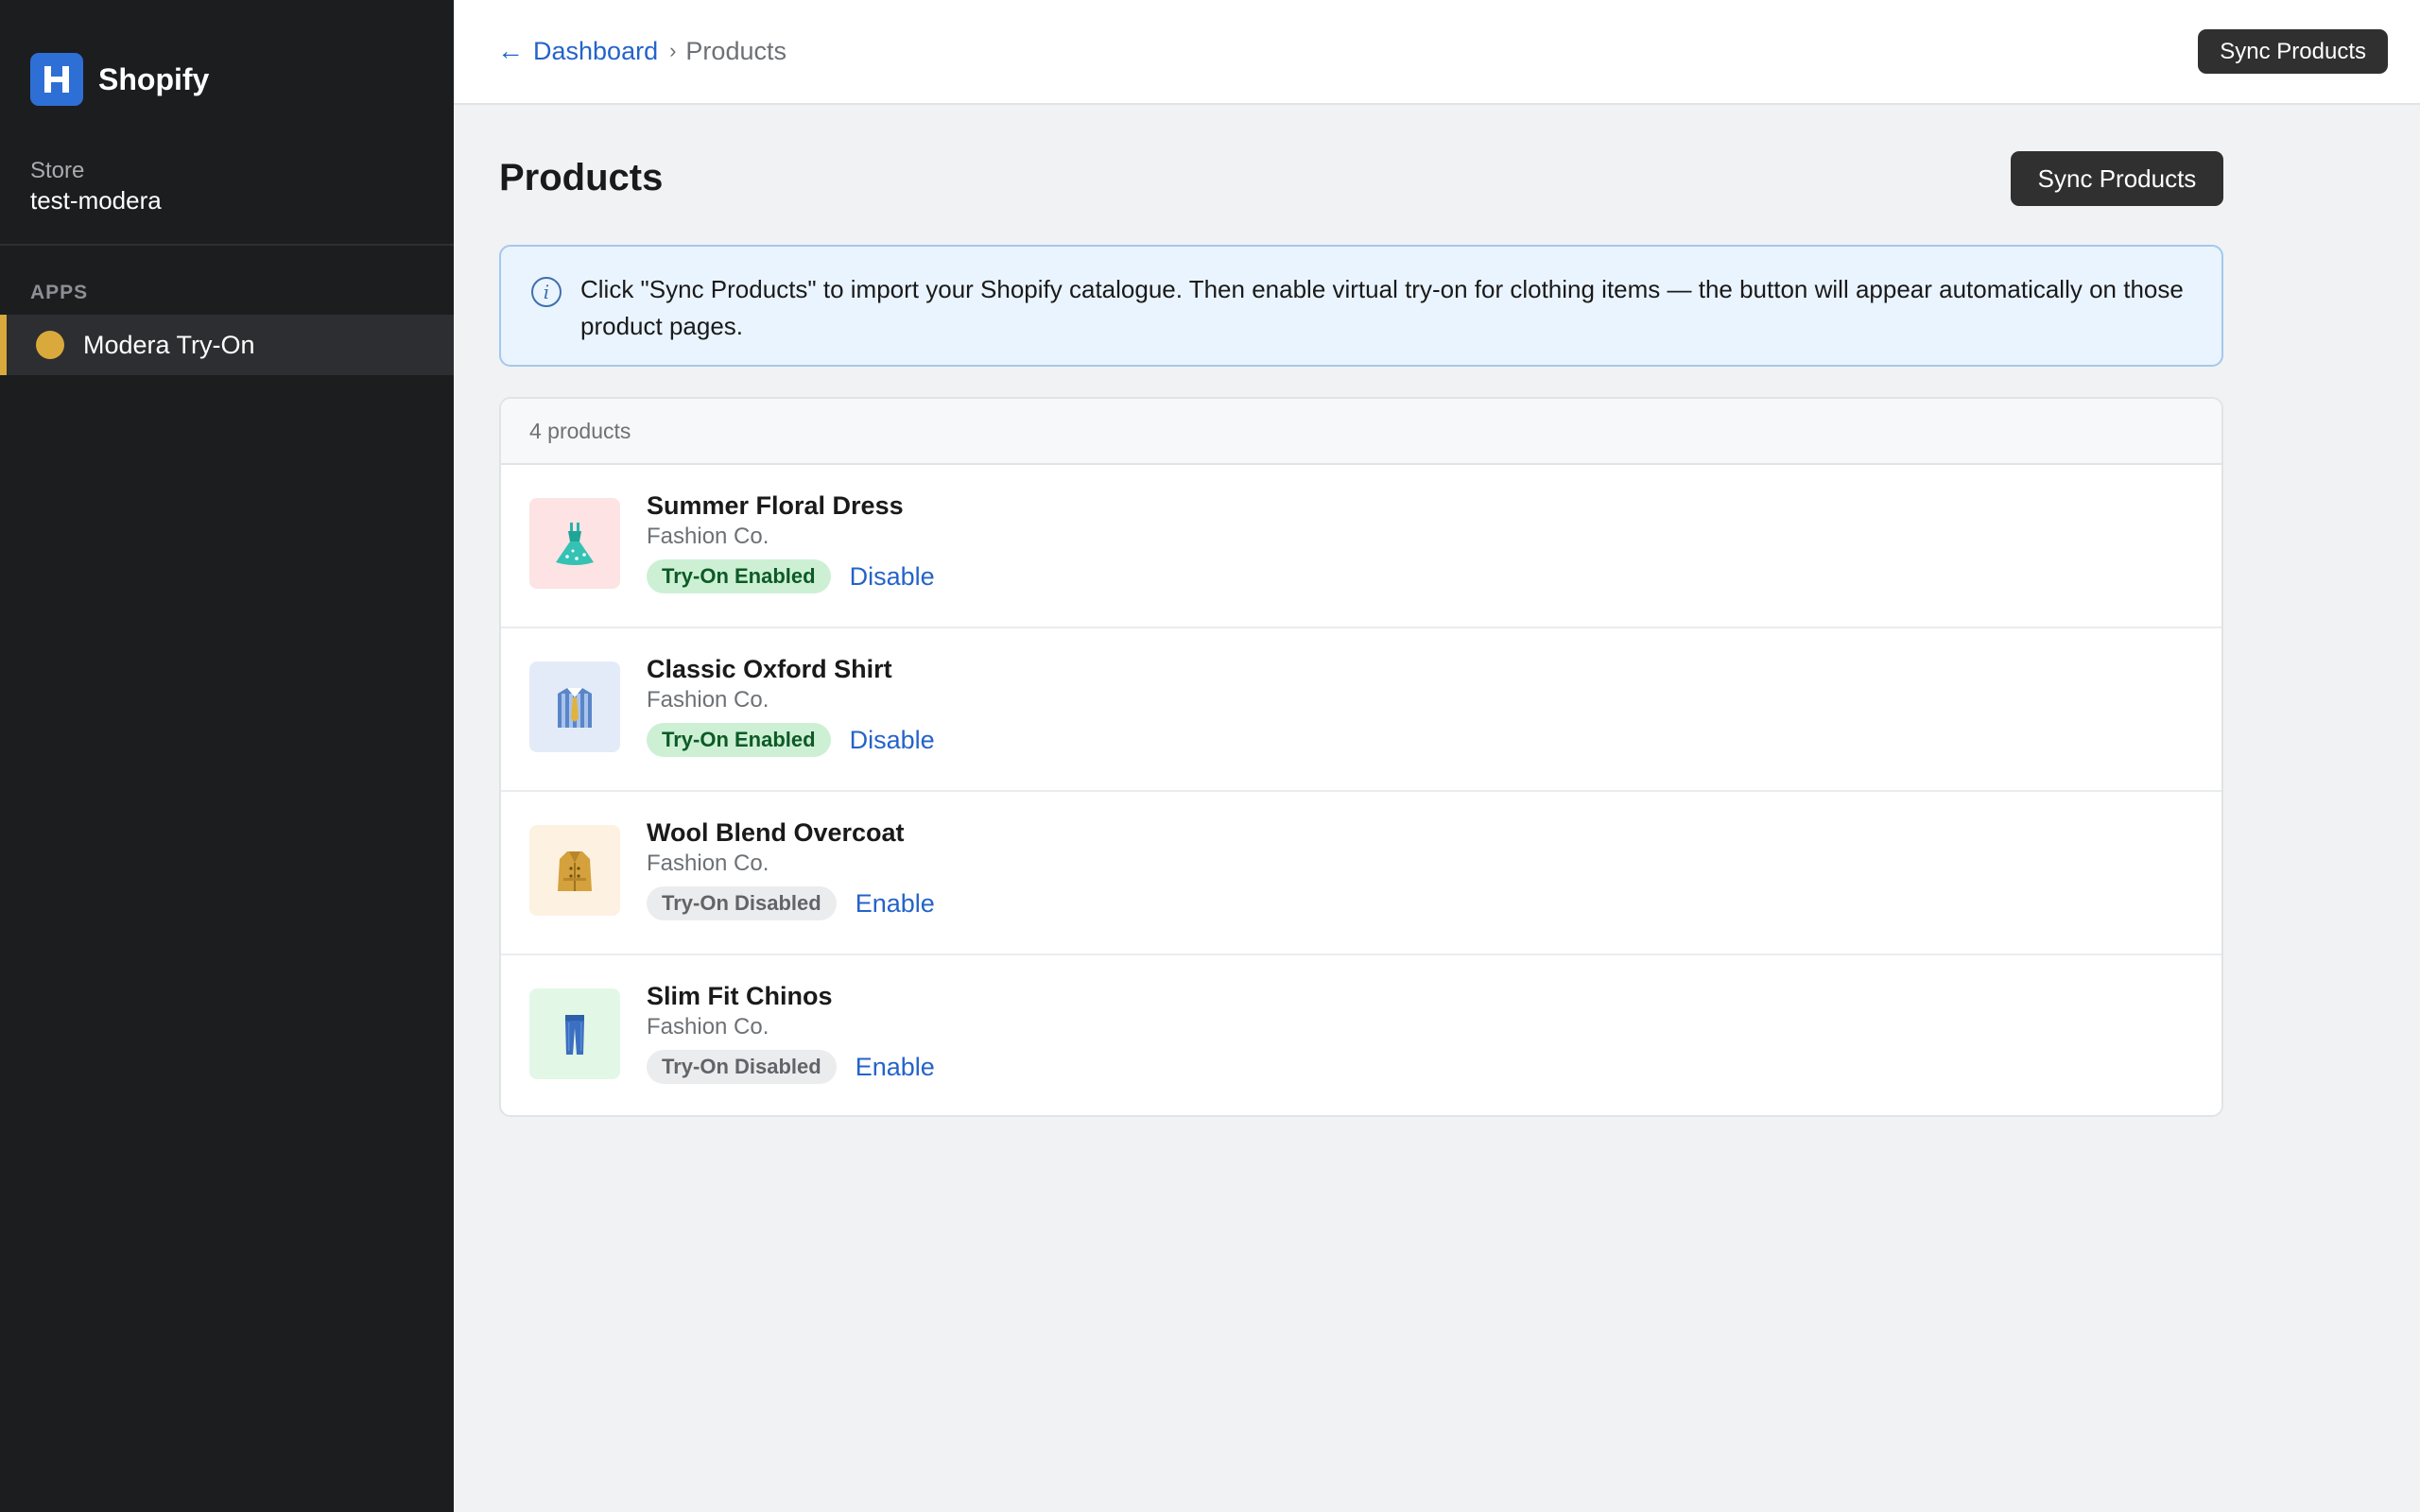 The width and height of the screenshot is (2420, 1512). Describe the element at coordinates (791, 996) in the screenshot. I see `product-name: Slim Fit Chinos` at that location.